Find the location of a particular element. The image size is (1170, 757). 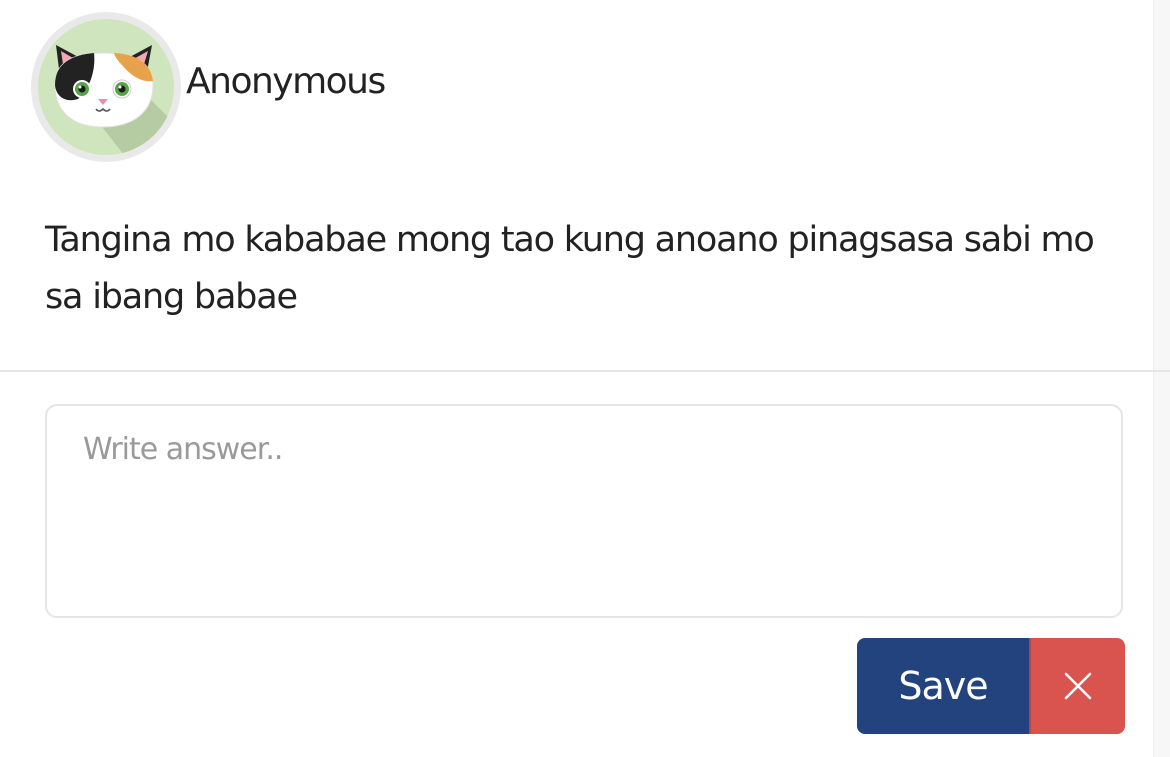

divider is located at coordinates (585, 371).